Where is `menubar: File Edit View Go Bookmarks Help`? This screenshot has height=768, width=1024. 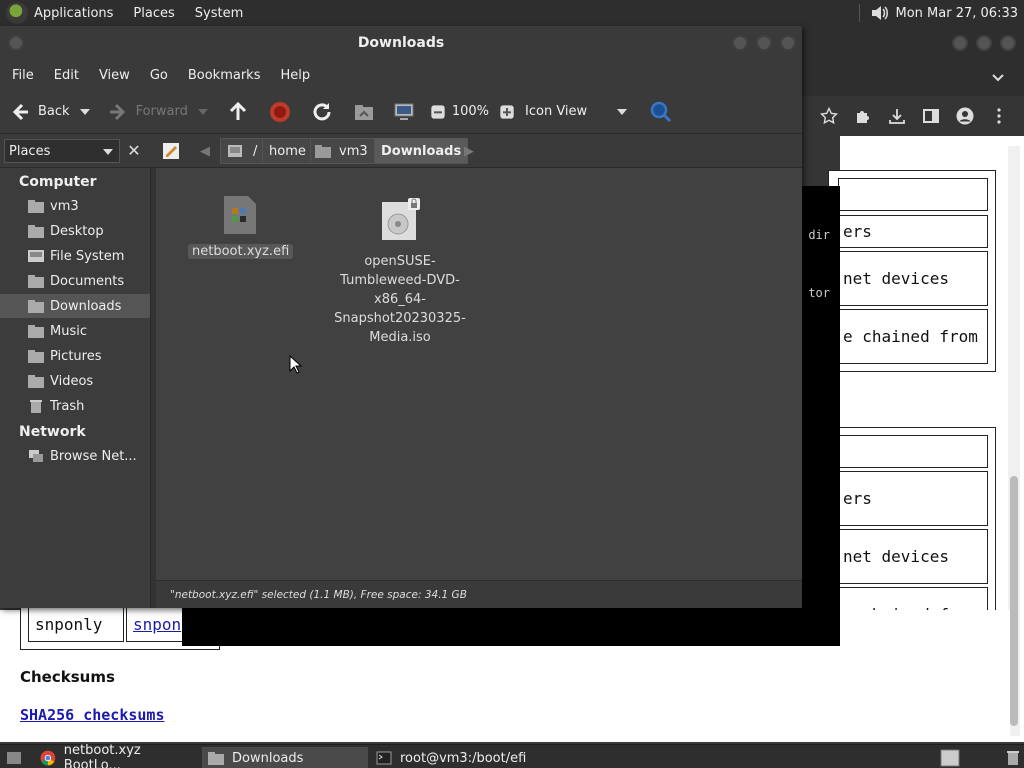 menubar: File Edit View Go Bookmarks Help is located at coordinates (401, 75).